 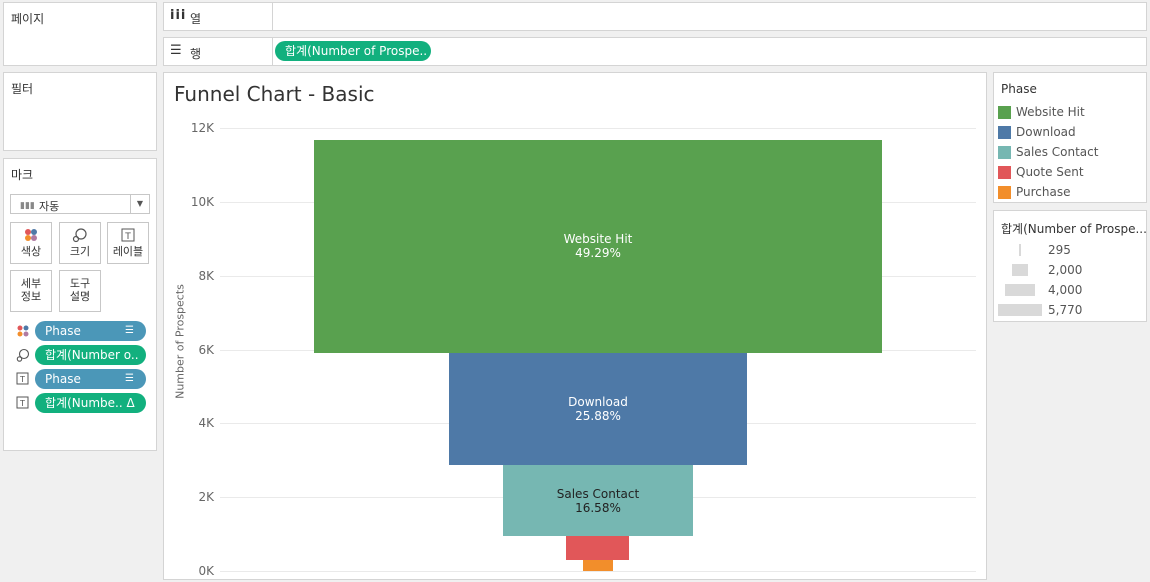 What do you see at coordinates (1065, 310) in the screenshot?
I see `size-legend-label: 5,770` at bounding box center [1065, 310].